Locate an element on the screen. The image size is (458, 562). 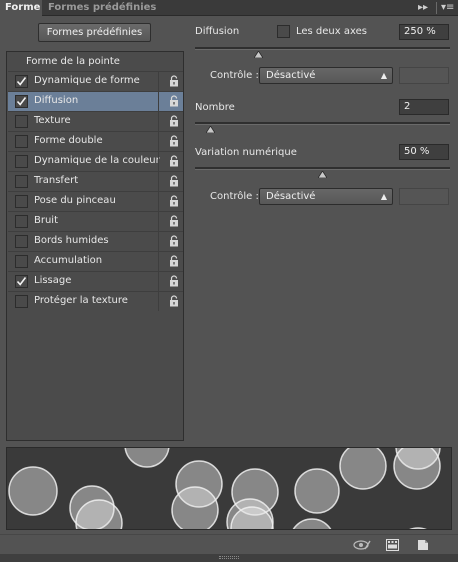
sidebar-item-label: Dynamique de forme is located at coordinates (87, 80).